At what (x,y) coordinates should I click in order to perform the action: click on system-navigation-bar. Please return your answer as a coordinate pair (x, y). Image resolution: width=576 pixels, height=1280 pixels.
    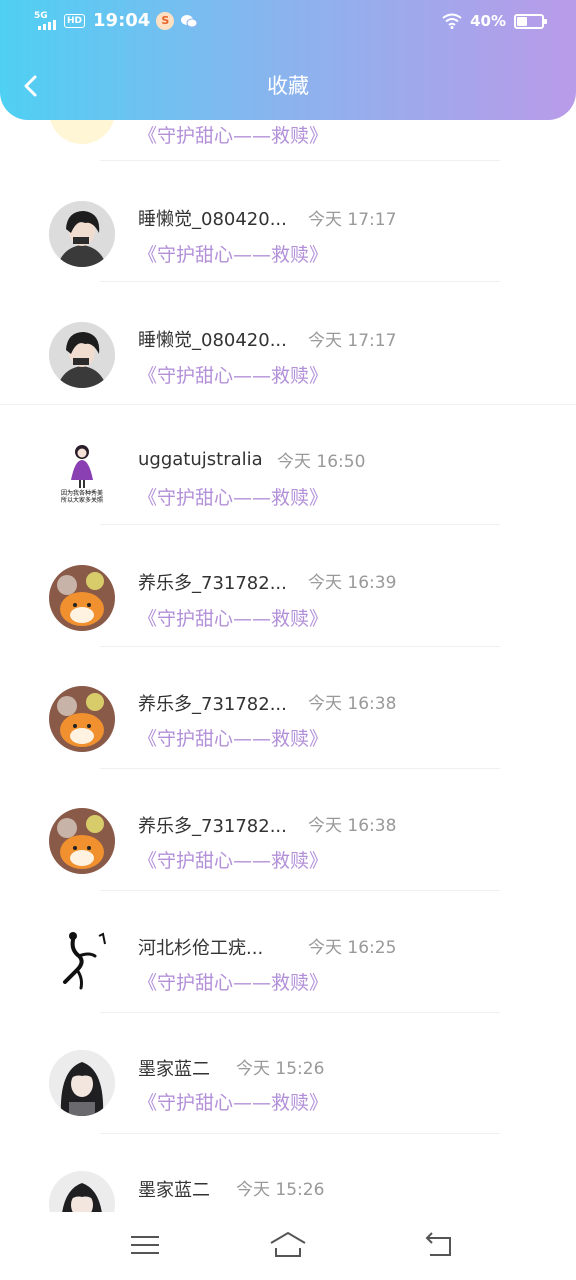
    Looking at the image, I should click on (288, 1246).